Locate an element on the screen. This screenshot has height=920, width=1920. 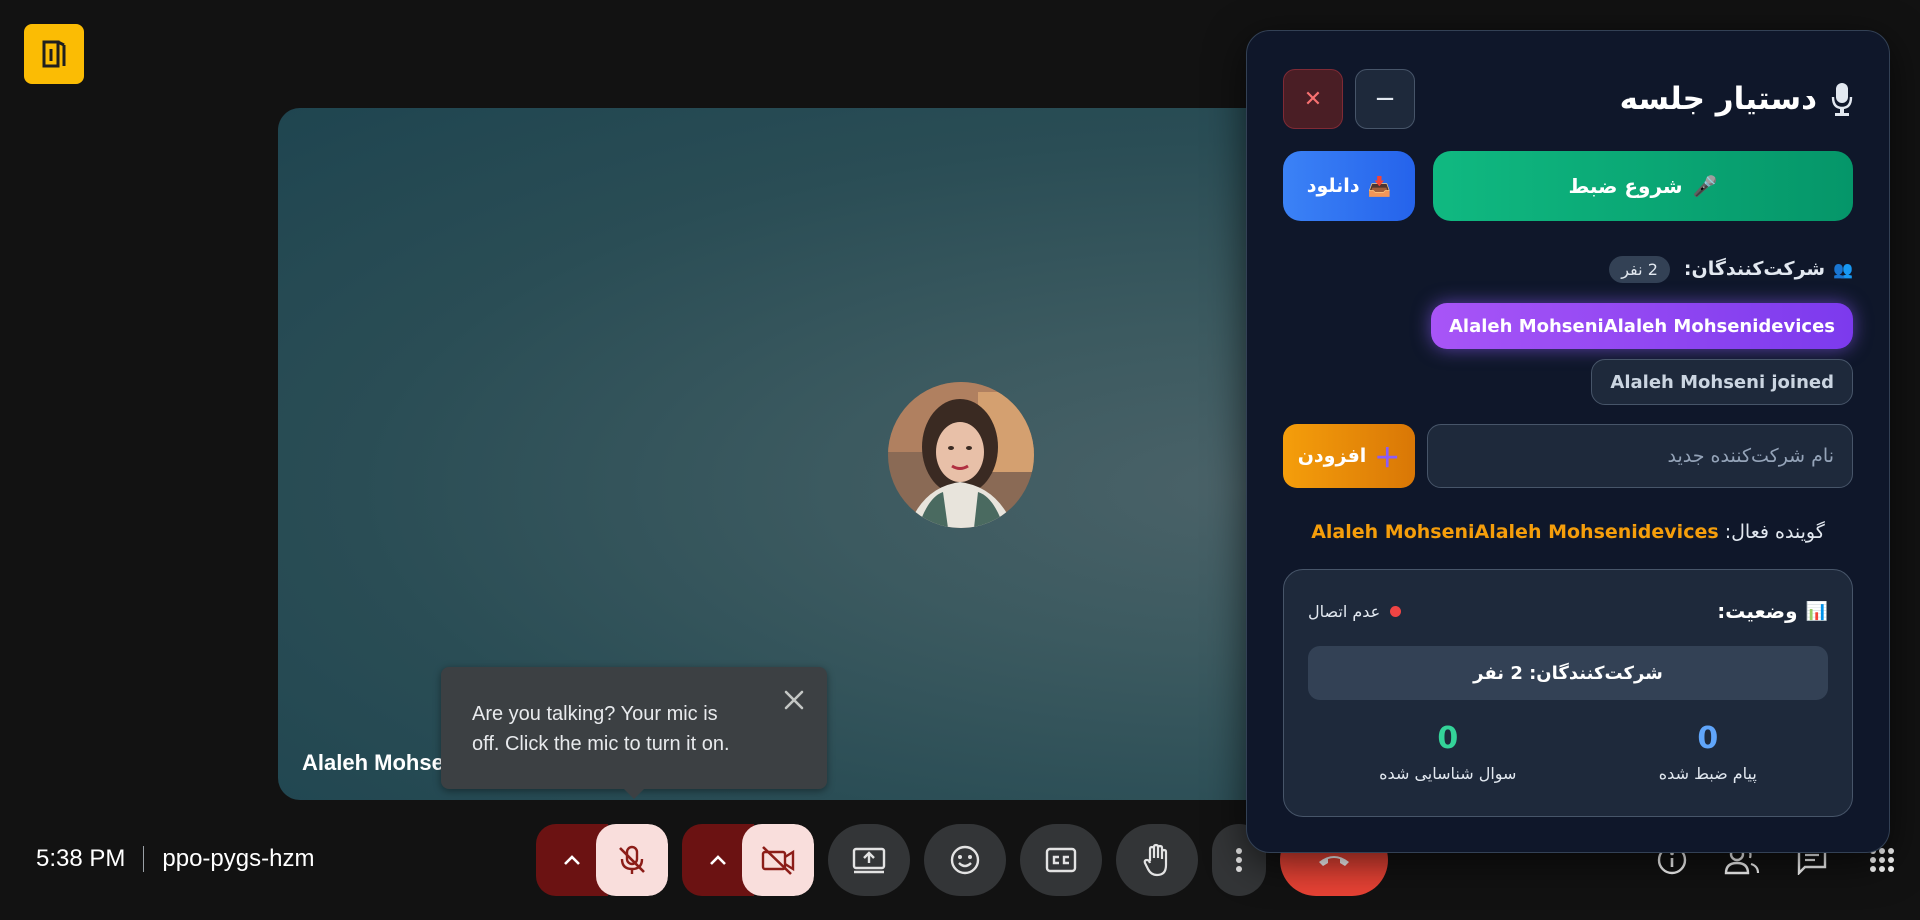
mic-control-group is located at coordinates (602, 860).